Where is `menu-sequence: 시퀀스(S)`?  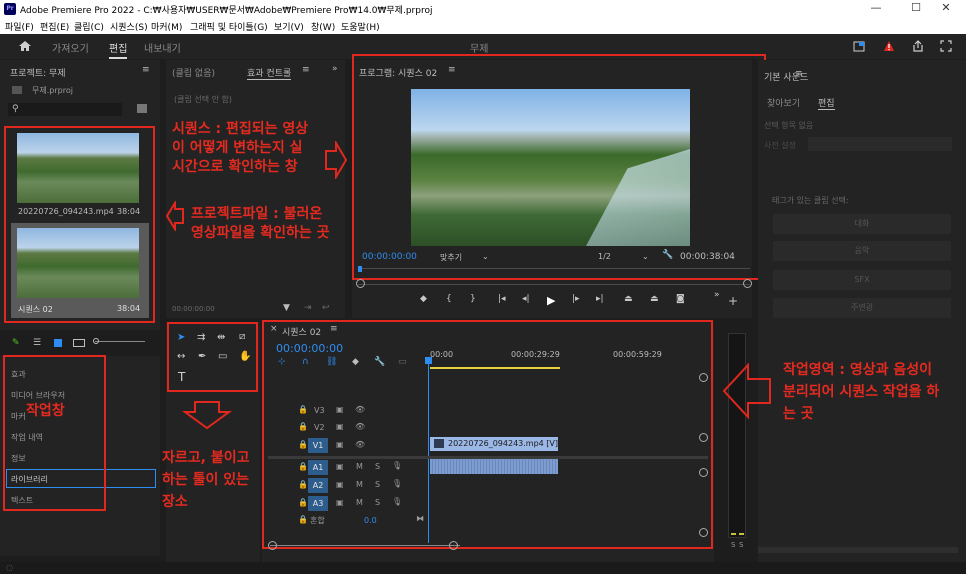
menu-sequence: 시퀀스(S) is located at coordinates (129, 26).